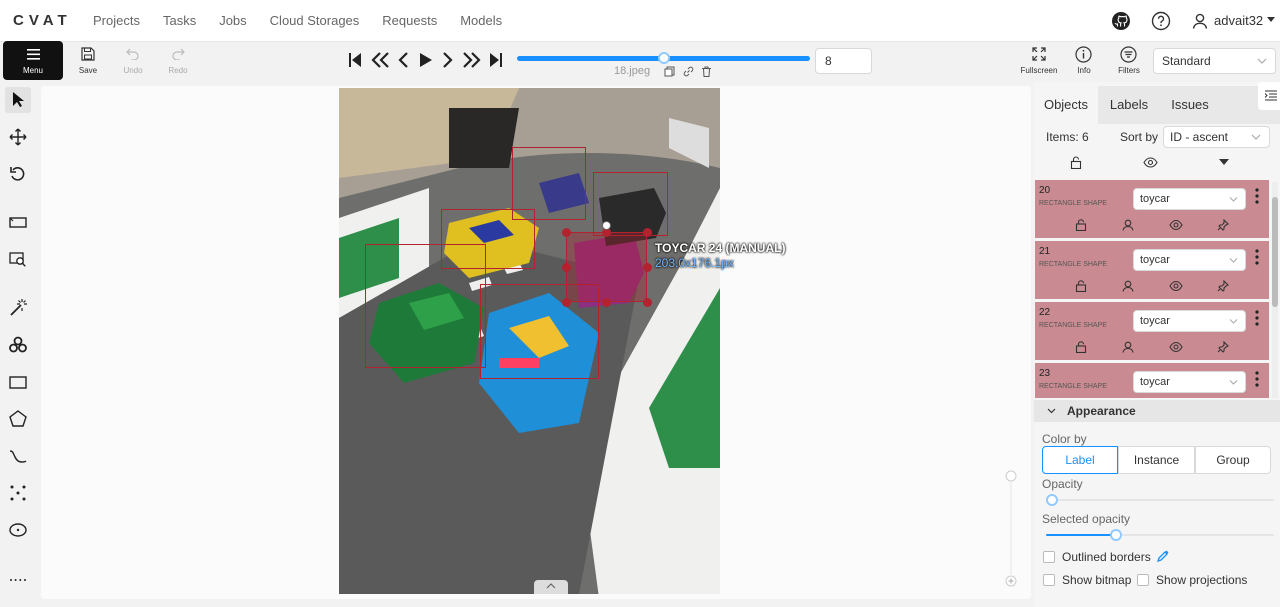 This screenshot has height=607, width=1280. What do you see at coordinates (1216, 137) in the screenshot?
I see `sort-select: ID - ascent` at bounding box center [1216, 137].